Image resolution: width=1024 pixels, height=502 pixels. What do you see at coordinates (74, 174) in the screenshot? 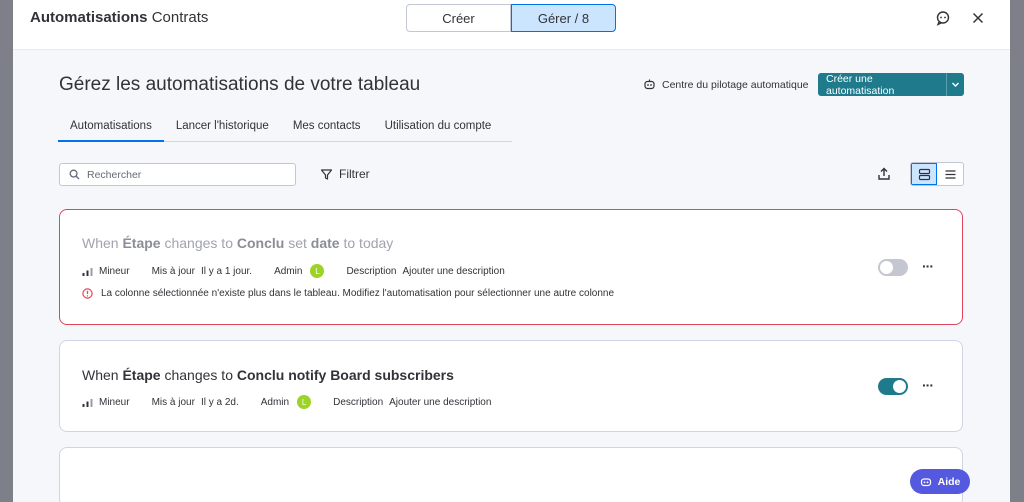
I see `search-icon` at bounding box center [74, 174].